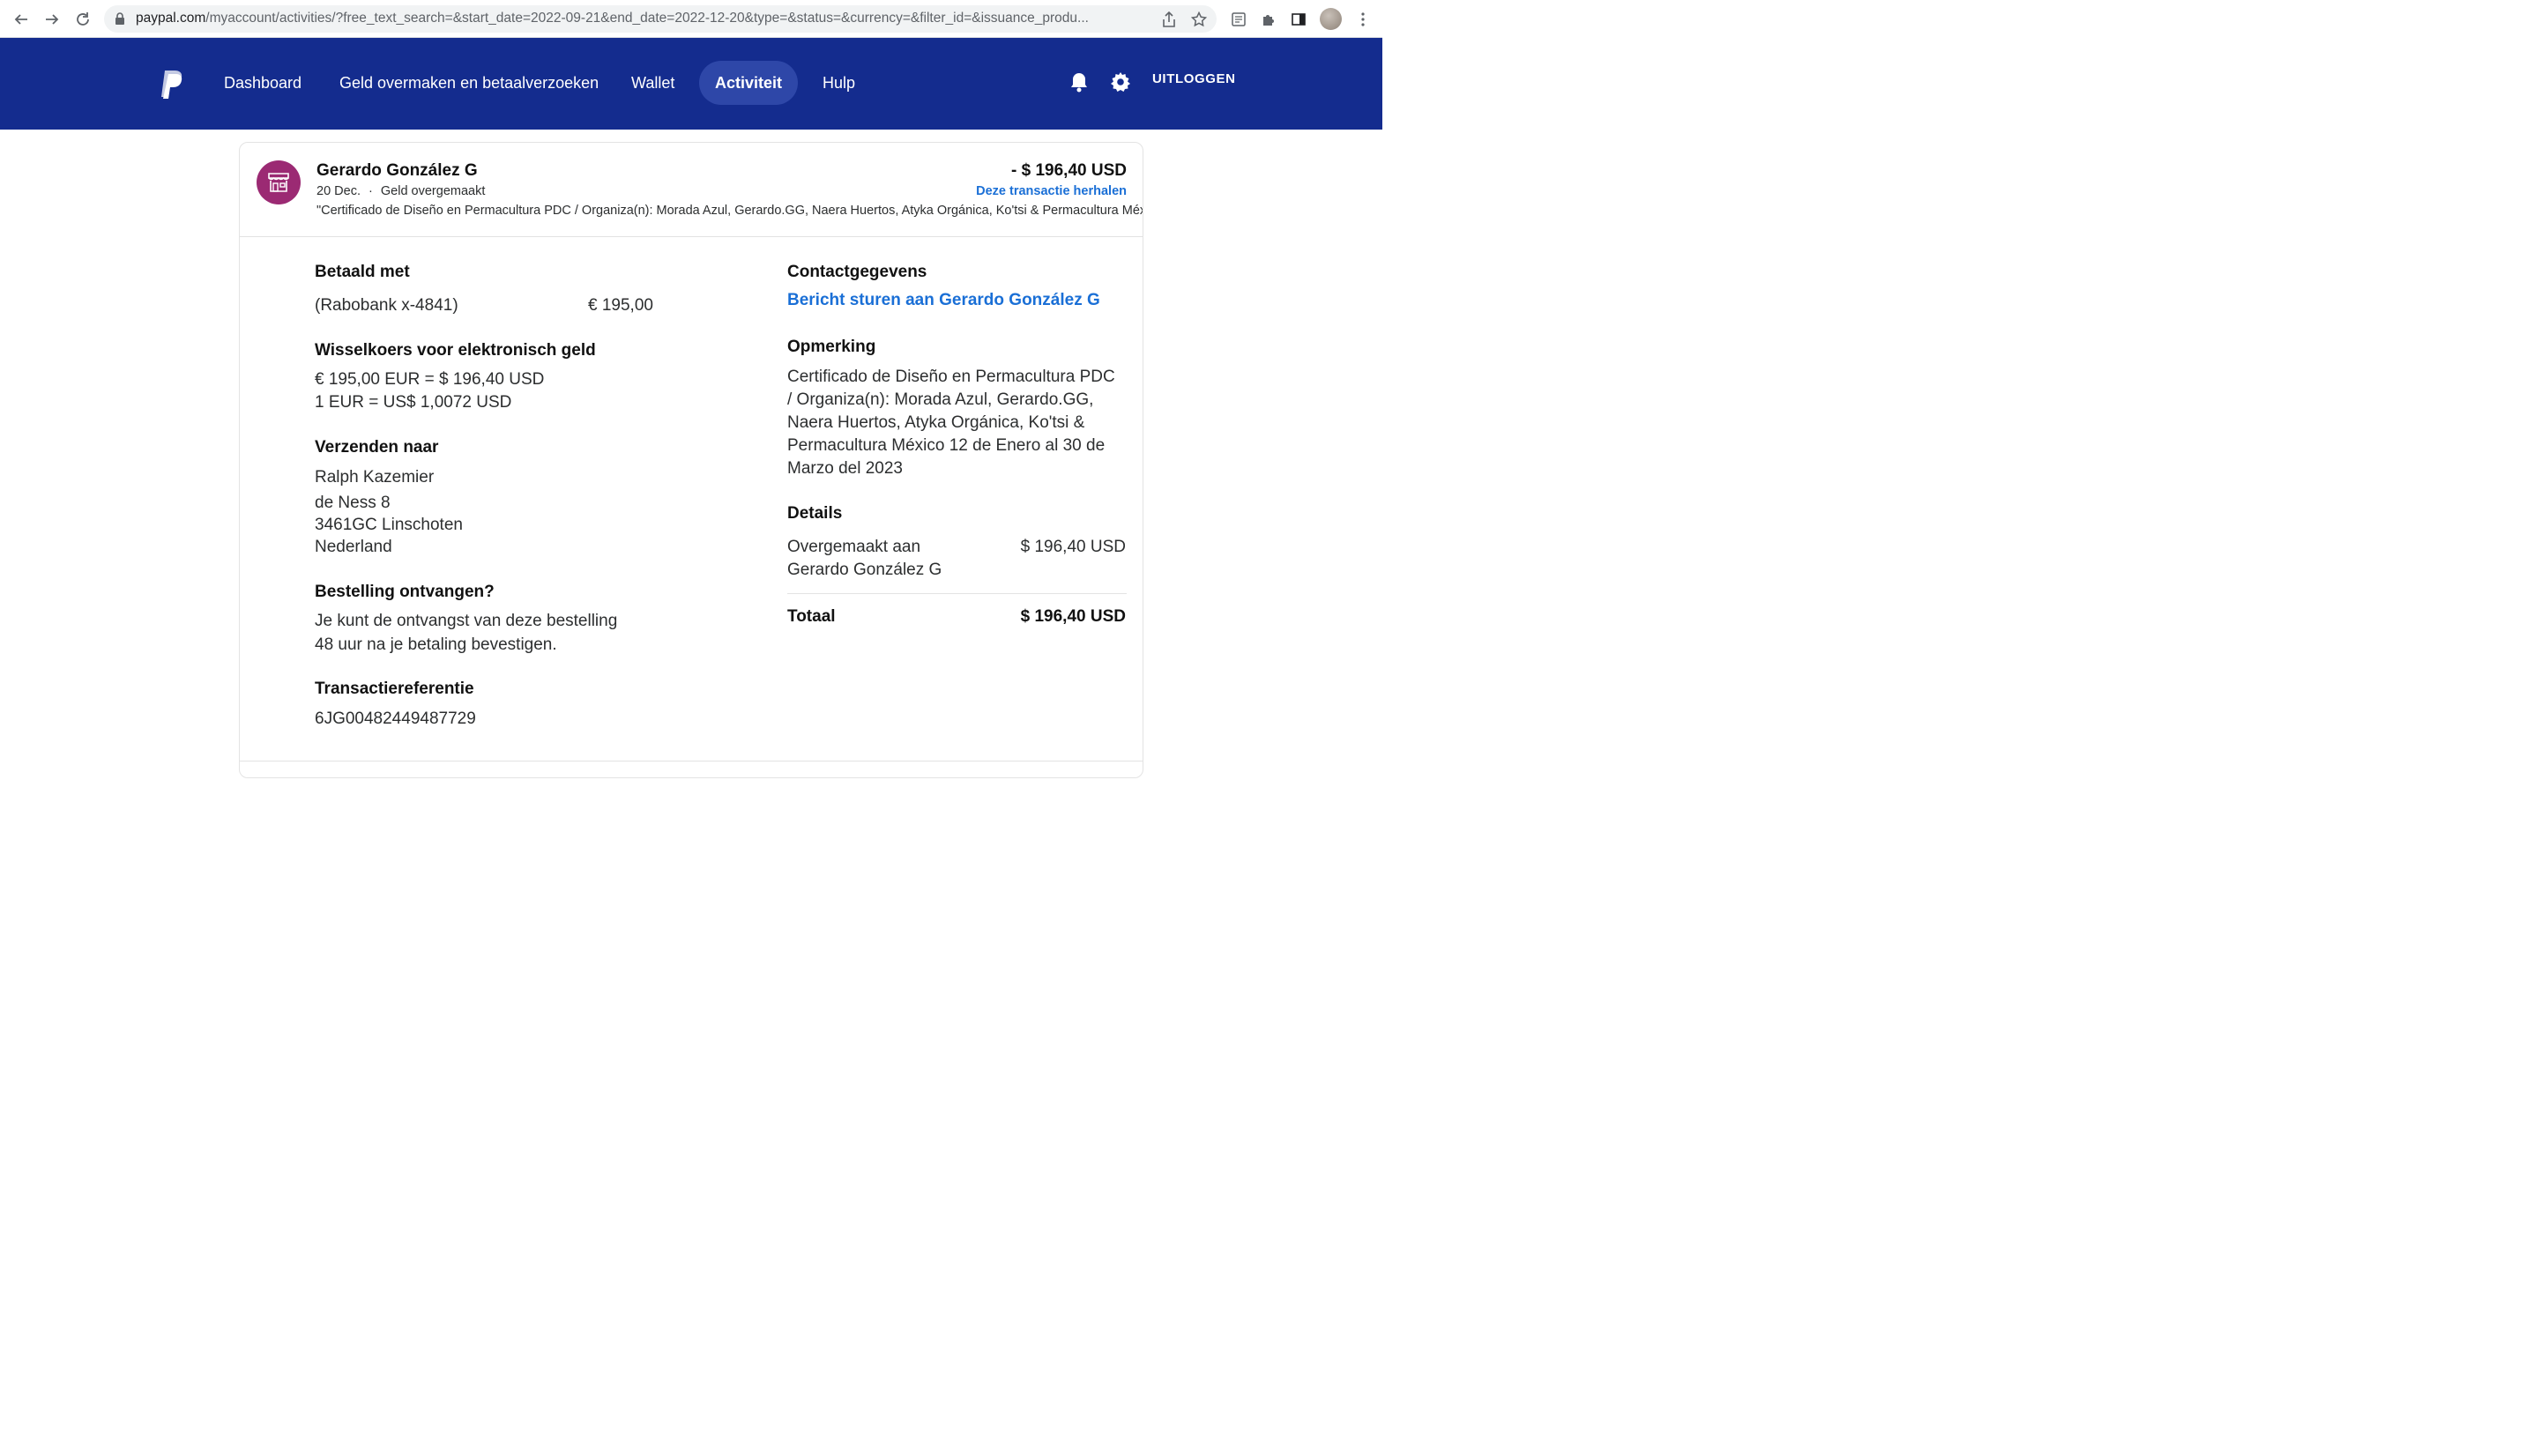  I want to click on logout-link: UITLOGGEN, so click(1194, 78).